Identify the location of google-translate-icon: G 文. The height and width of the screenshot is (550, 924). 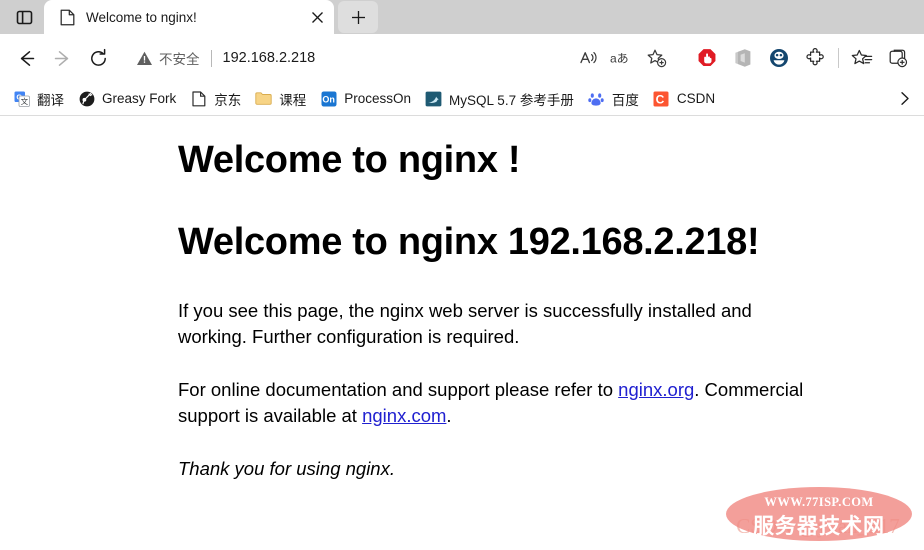
(21, 98).